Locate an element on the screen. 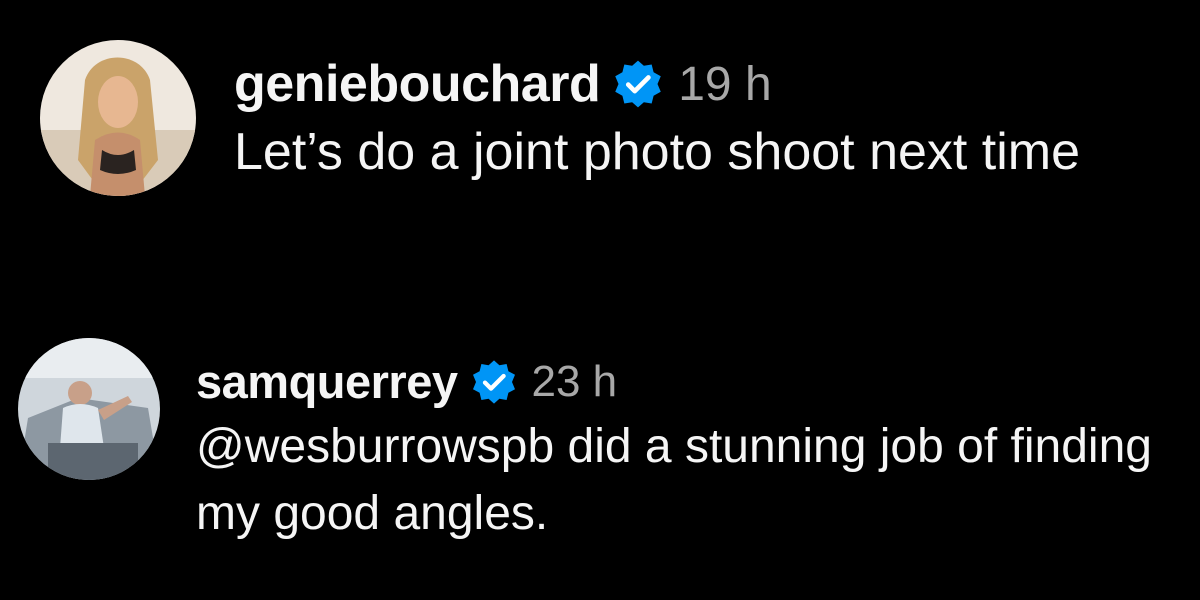 The image size is (1200, 600). comment-timestamp: 23 h is located at coordinates (575, 382).